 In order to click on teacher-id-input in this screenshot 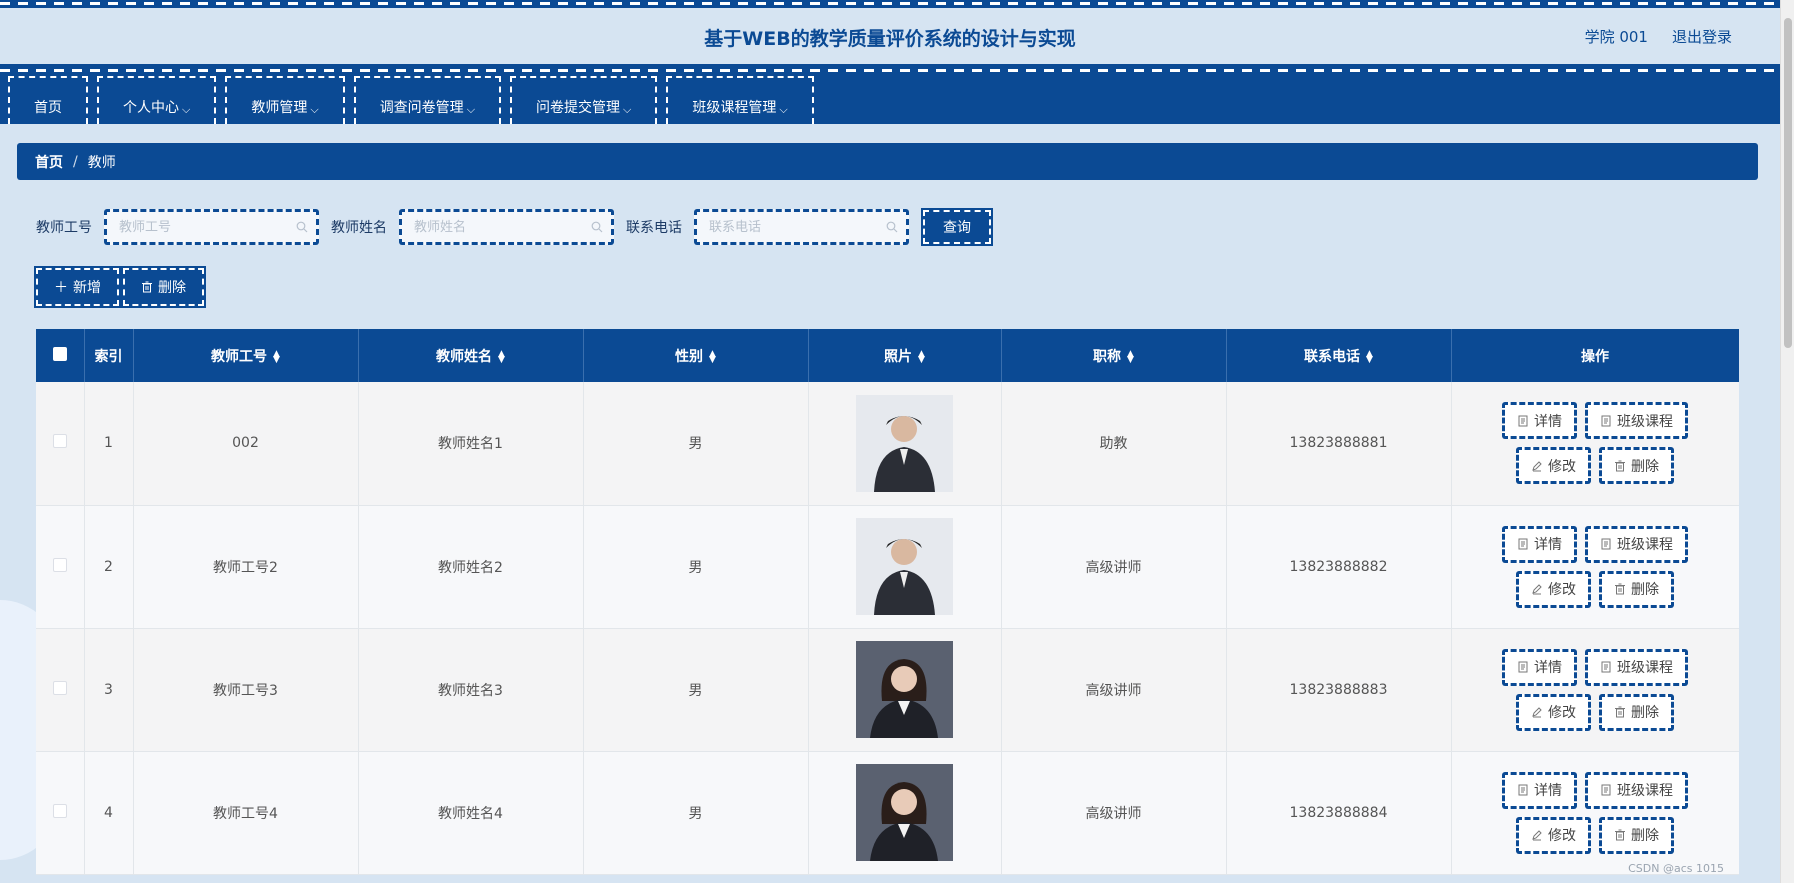, I will do `click(211, 227)`.